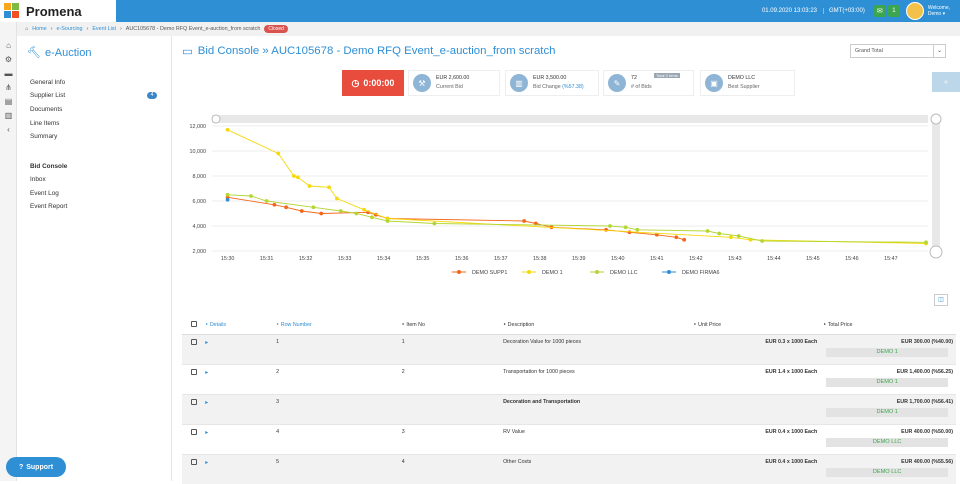  What do you see at coordinates (44, 123) in the screenshot?
I see `sidebar-item-line-items: Line Items` at bounding box center [44, 123].